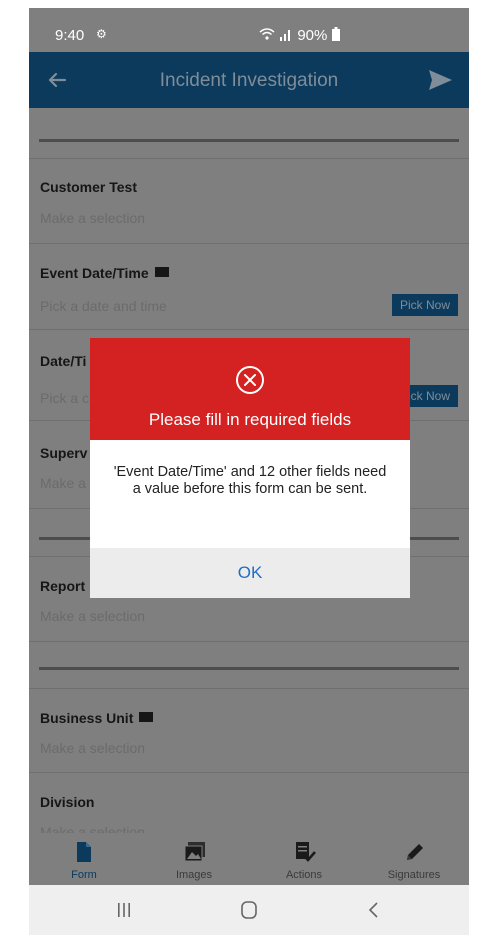 This screenshot has height=951, width=491. Describe the element at coordinates (335, 34) in the screenshot. I see `battery-icon` at that location.